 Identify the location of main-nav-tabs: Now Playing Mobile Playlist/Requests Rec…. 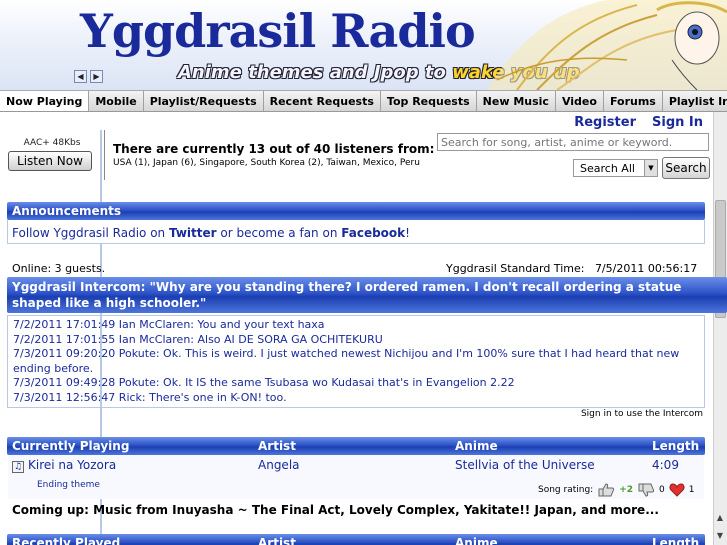
(363, 101).